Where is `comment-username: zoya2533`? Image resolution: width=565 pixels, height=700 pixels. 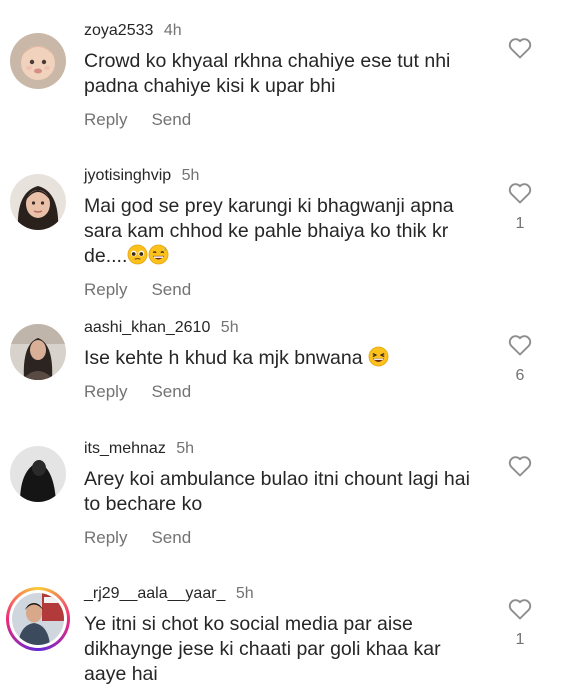 comment-username: zoya2533 is located at coordinates (118, 30).